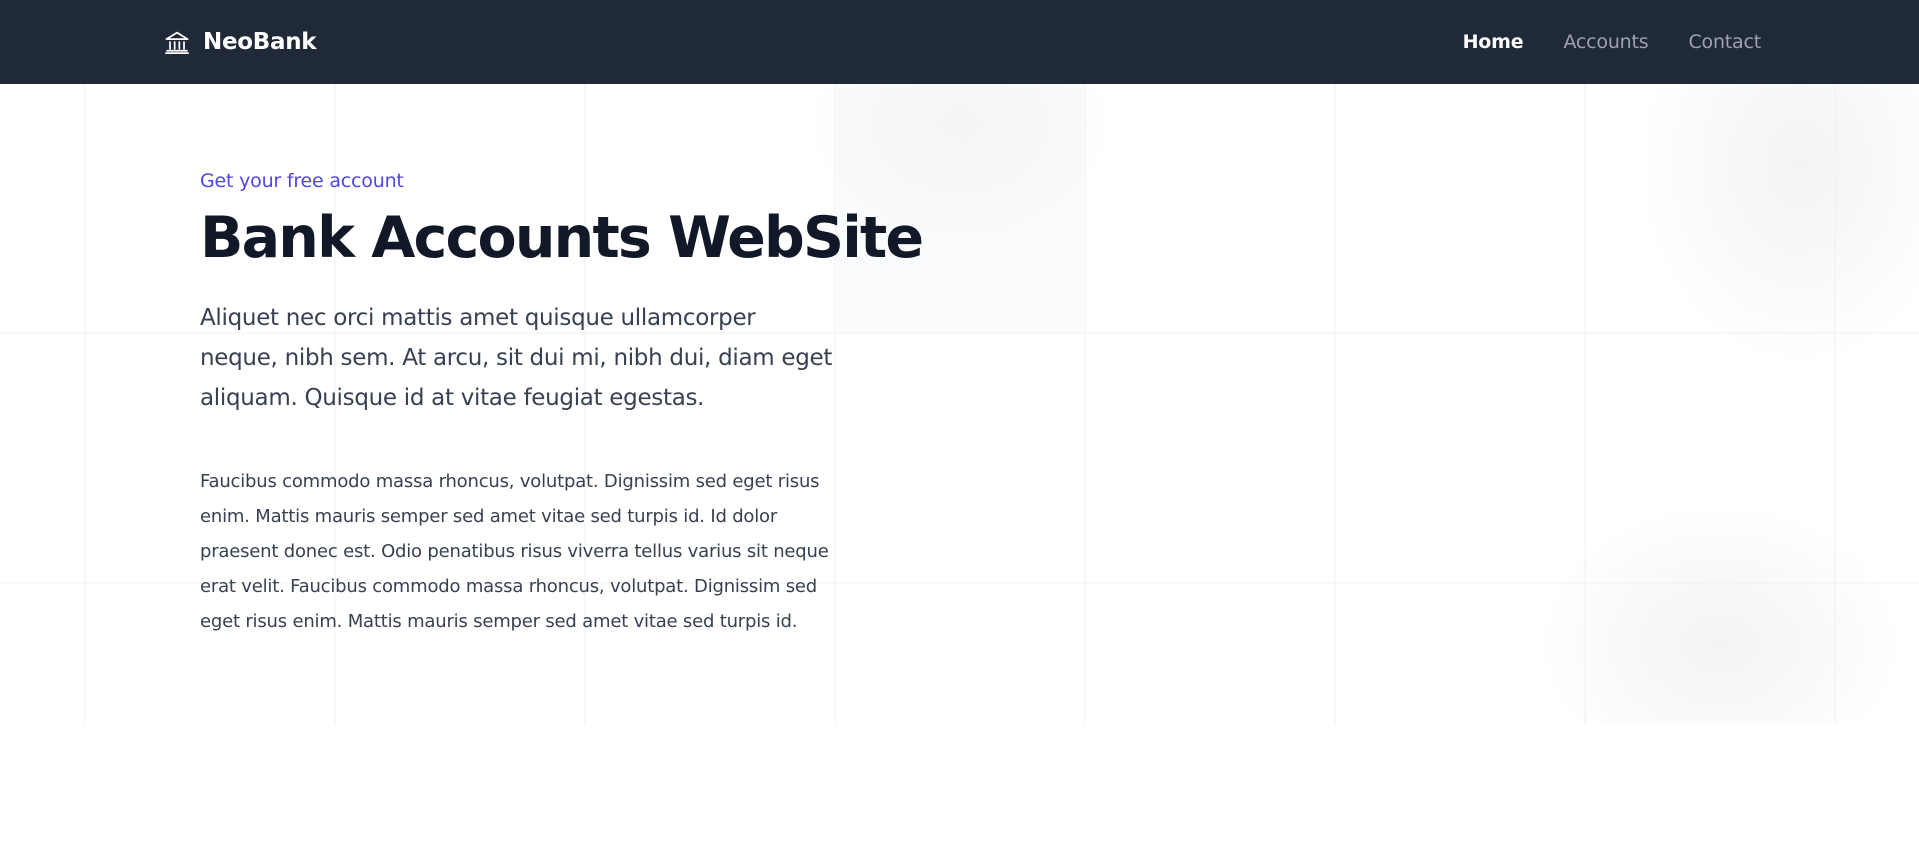  Describe the element at coordinates (1493, 42) in the screenshot. I see `nav-link-home: Home` at that location.